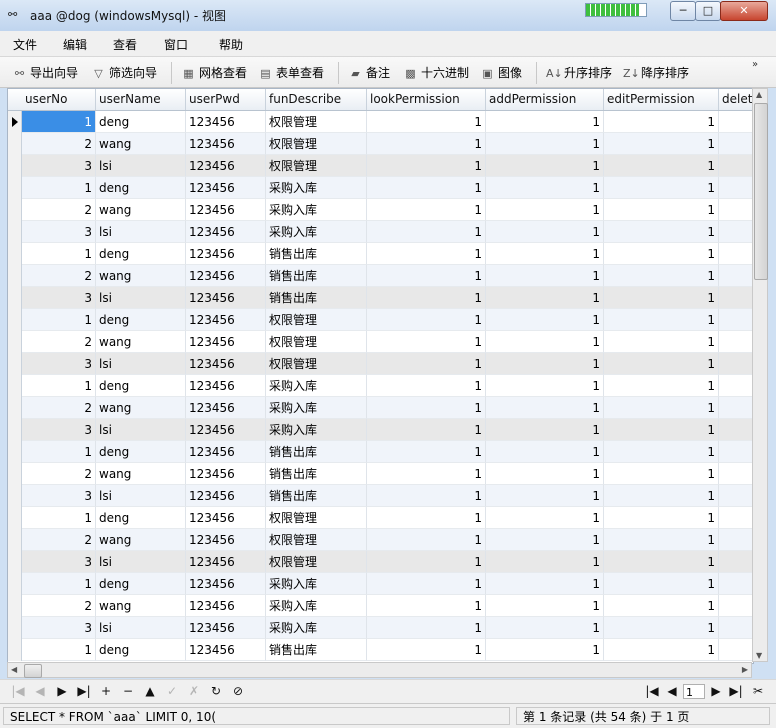 Image resolution: width=776 pixels, height=728 pixels. I want to click on column-header-delet: delet, so click(736, 99).